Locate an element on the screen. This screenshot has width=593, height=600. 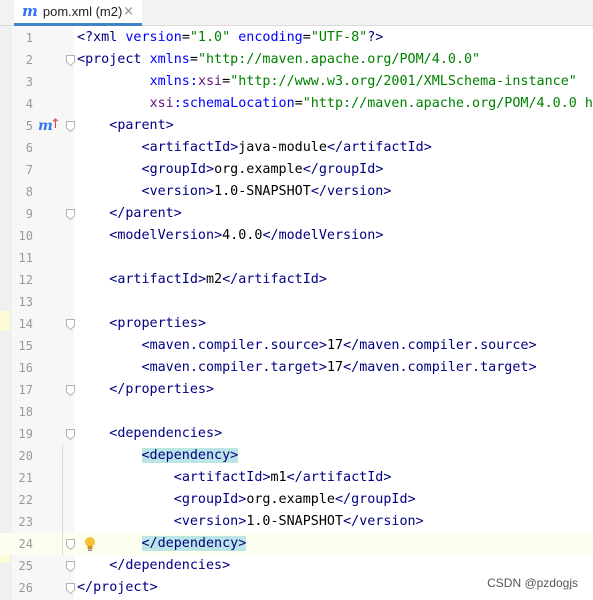
code-line: 25 </dependencies> is located at coordinates (296, 566).